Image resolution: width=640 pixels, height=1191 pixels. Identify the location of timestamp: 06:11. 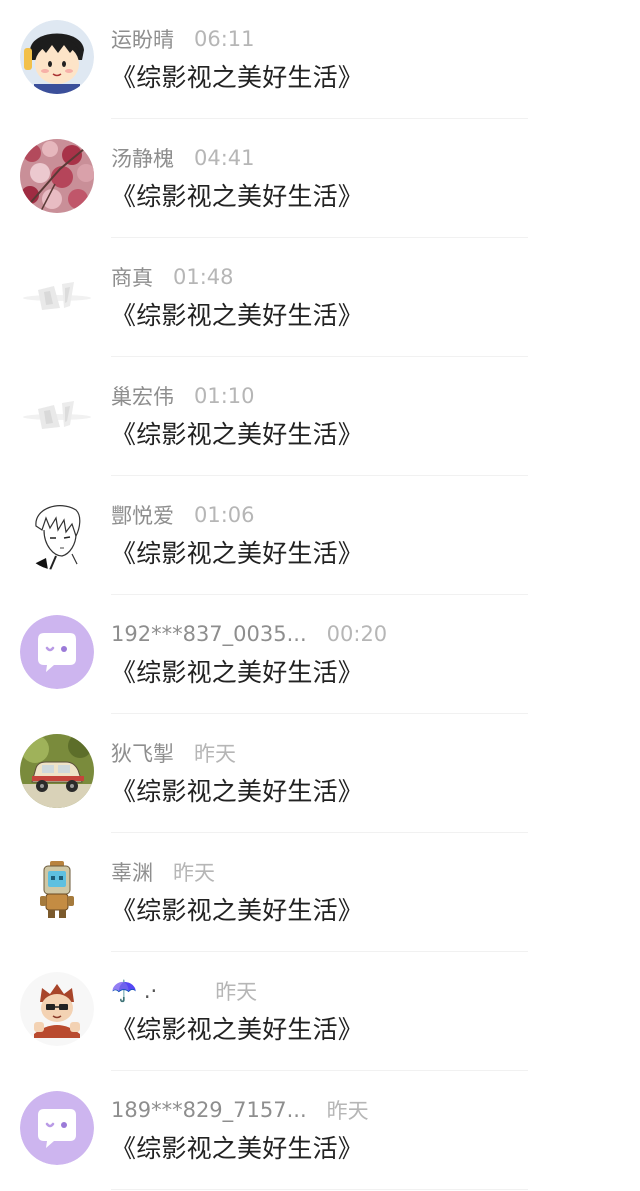
(224, 39).